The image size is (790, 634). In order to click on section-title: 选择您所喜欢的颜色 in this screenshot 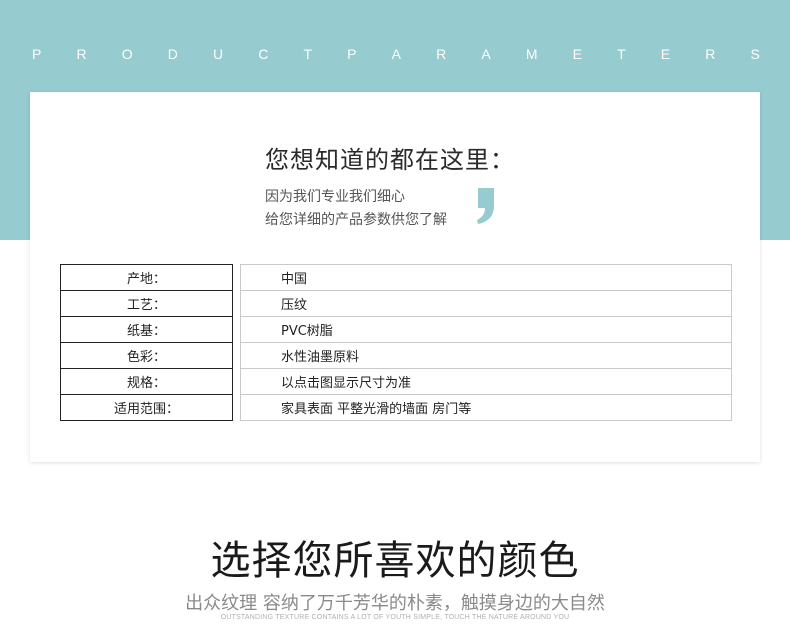, I will do `click(395, 561)`.